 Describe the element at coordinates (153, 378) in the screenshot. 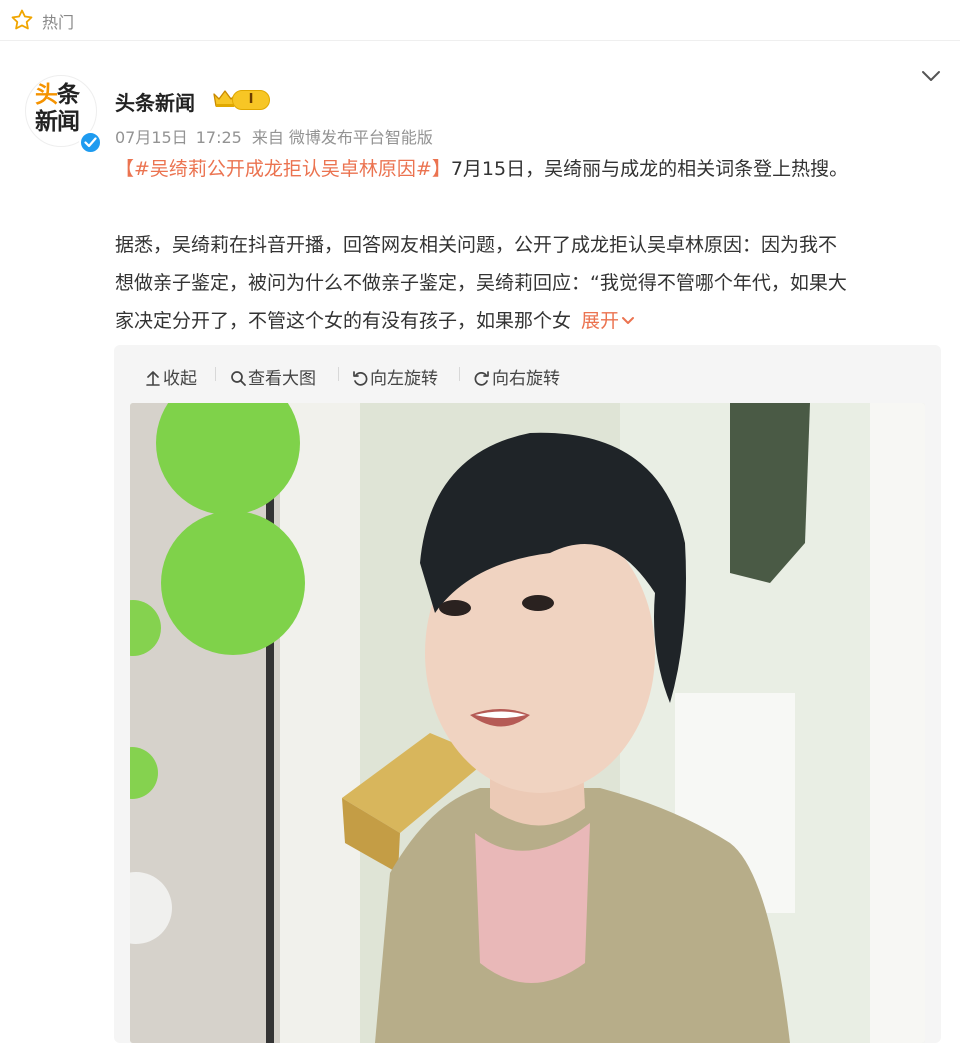

I see `arrow-up-icon` at that location.